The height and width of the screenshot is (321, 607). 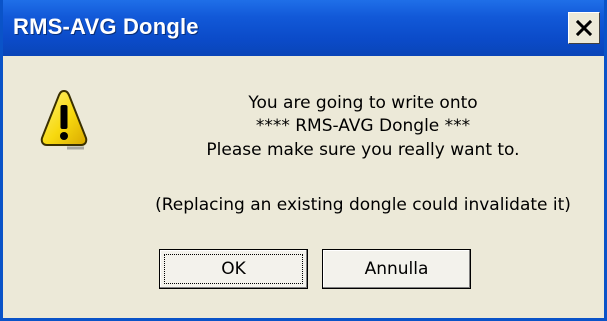 I want to click on ok-button: OK, so click(x=233, y=269).